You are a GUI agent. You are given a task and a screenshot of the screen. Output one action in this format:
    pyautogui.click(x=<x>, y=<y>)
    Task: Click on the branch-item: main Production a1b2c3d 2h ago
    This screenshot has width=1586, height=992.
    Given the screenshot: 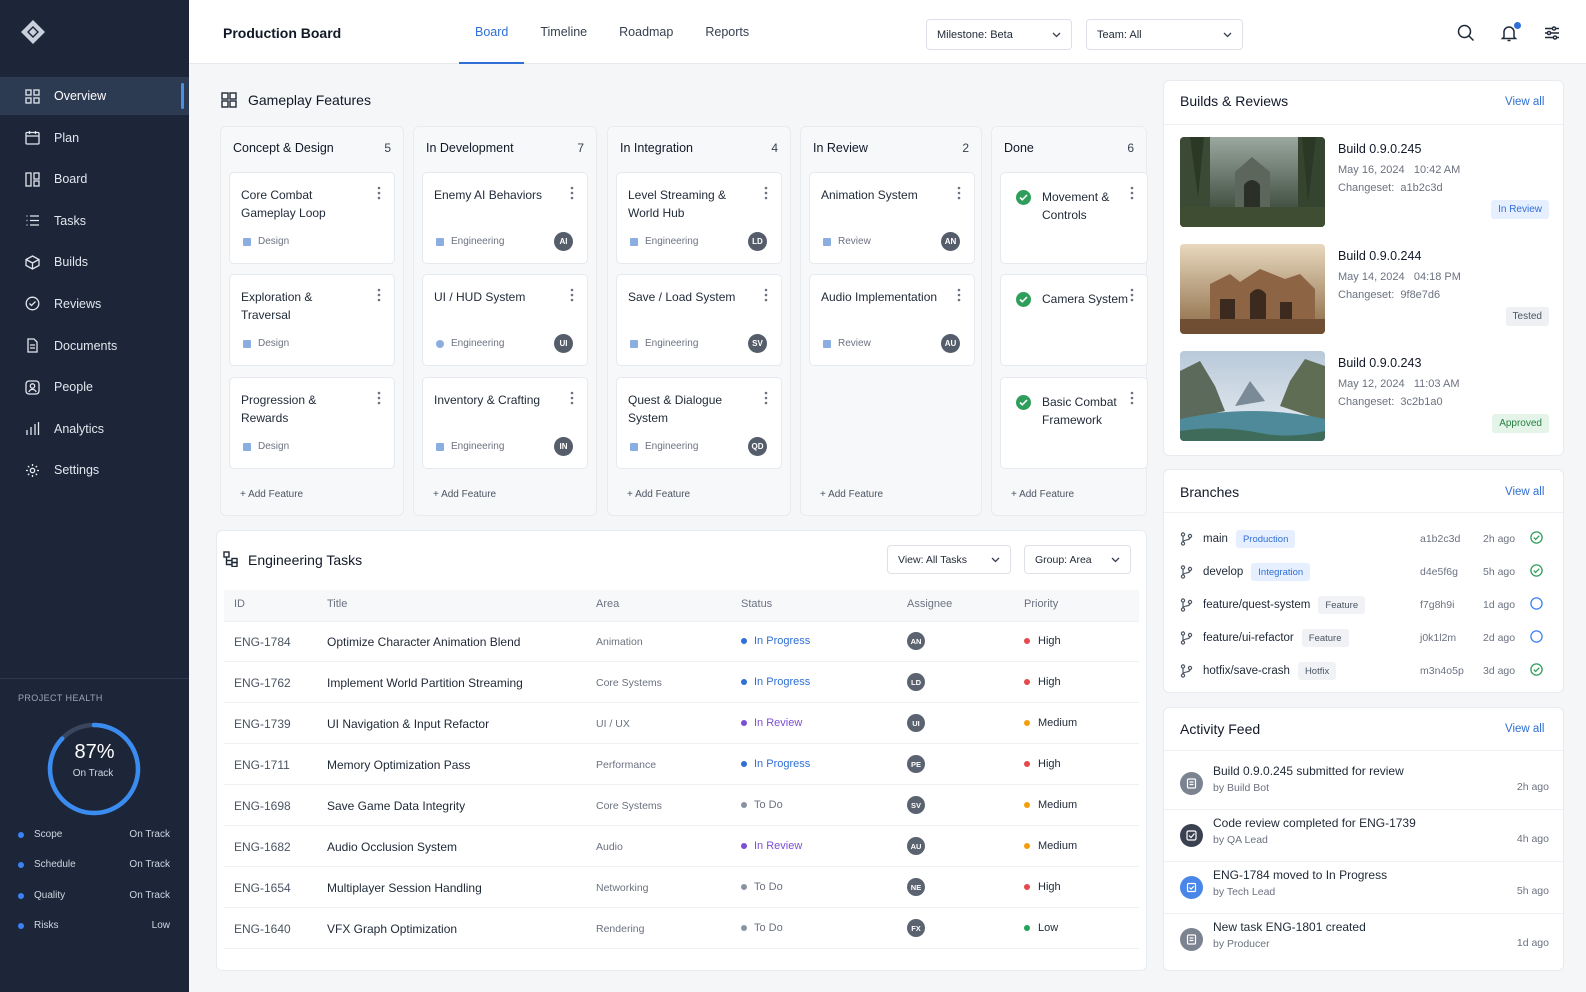 What is the action you would take?
    pyautogui.click(x=1363, y=539)
    